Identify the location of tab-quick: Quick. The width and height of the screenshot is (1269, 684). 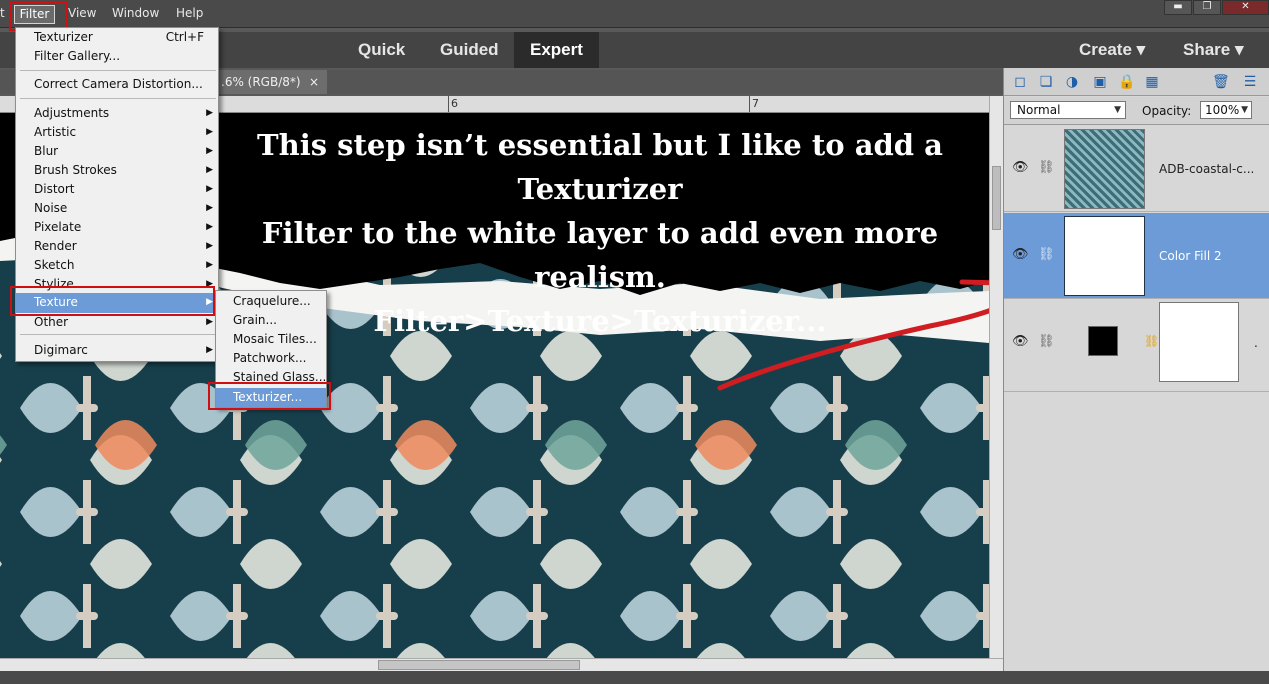
(381, 50).